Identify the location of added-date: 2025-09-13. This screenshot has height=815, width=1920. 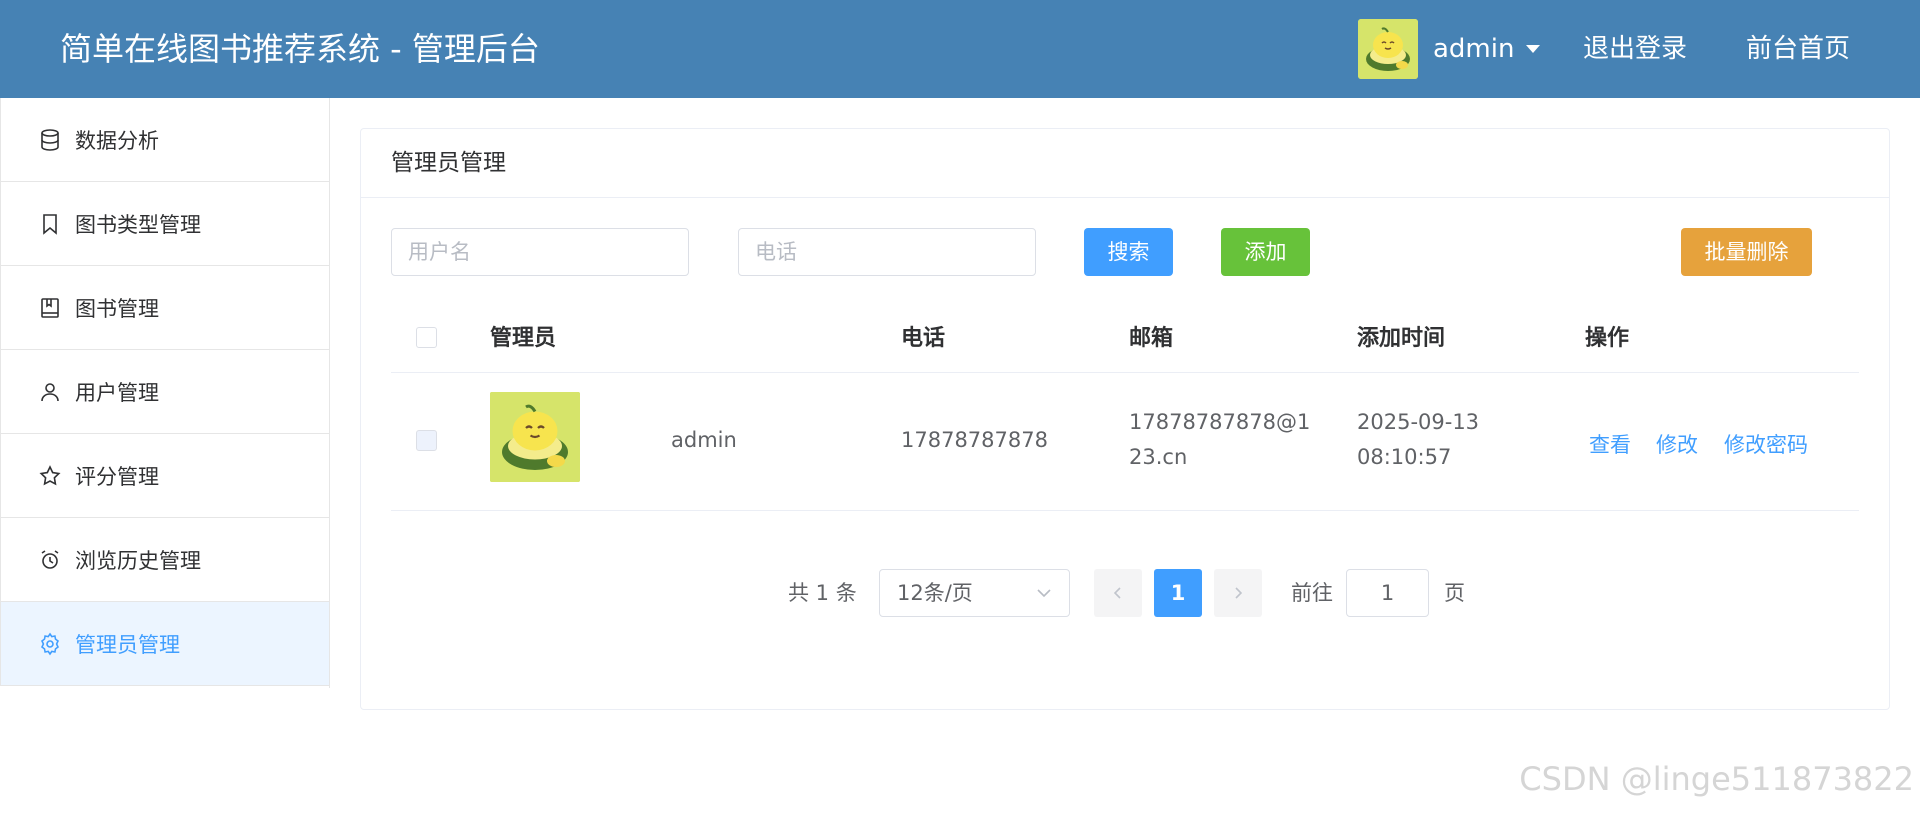
(1418, 422).